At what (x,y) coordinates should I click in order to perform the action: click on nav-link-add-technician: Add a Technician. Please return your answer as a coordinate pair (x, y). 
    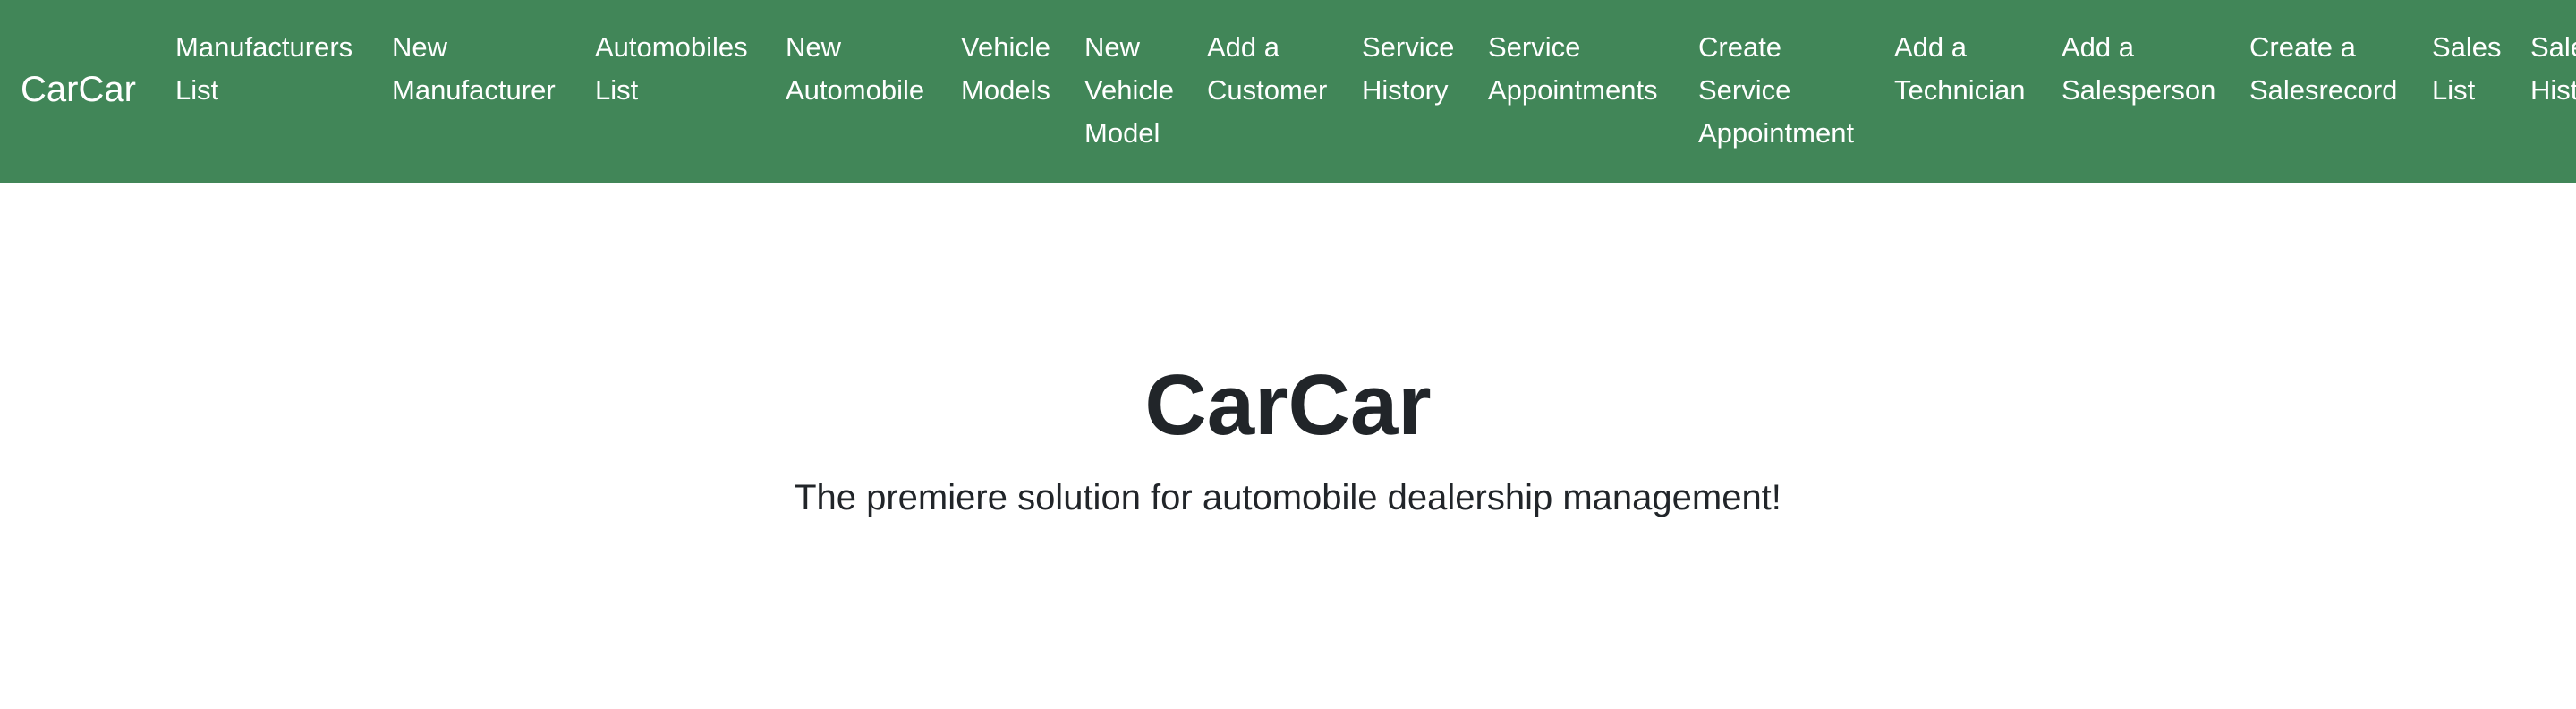
    Looking at the image, I should click on (1959, 69).